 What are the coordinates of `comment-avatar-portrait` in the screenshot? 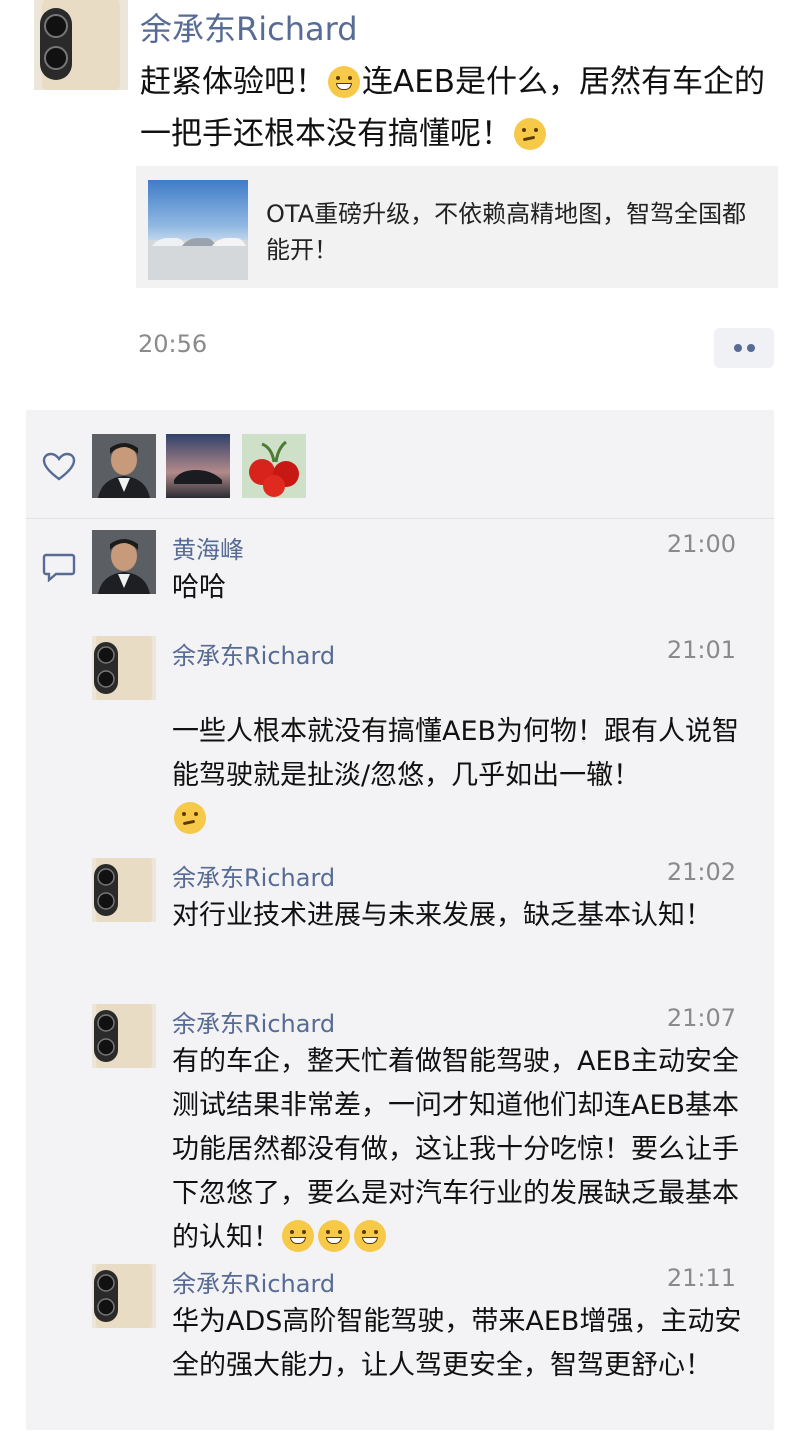 It's located at (124, 562).